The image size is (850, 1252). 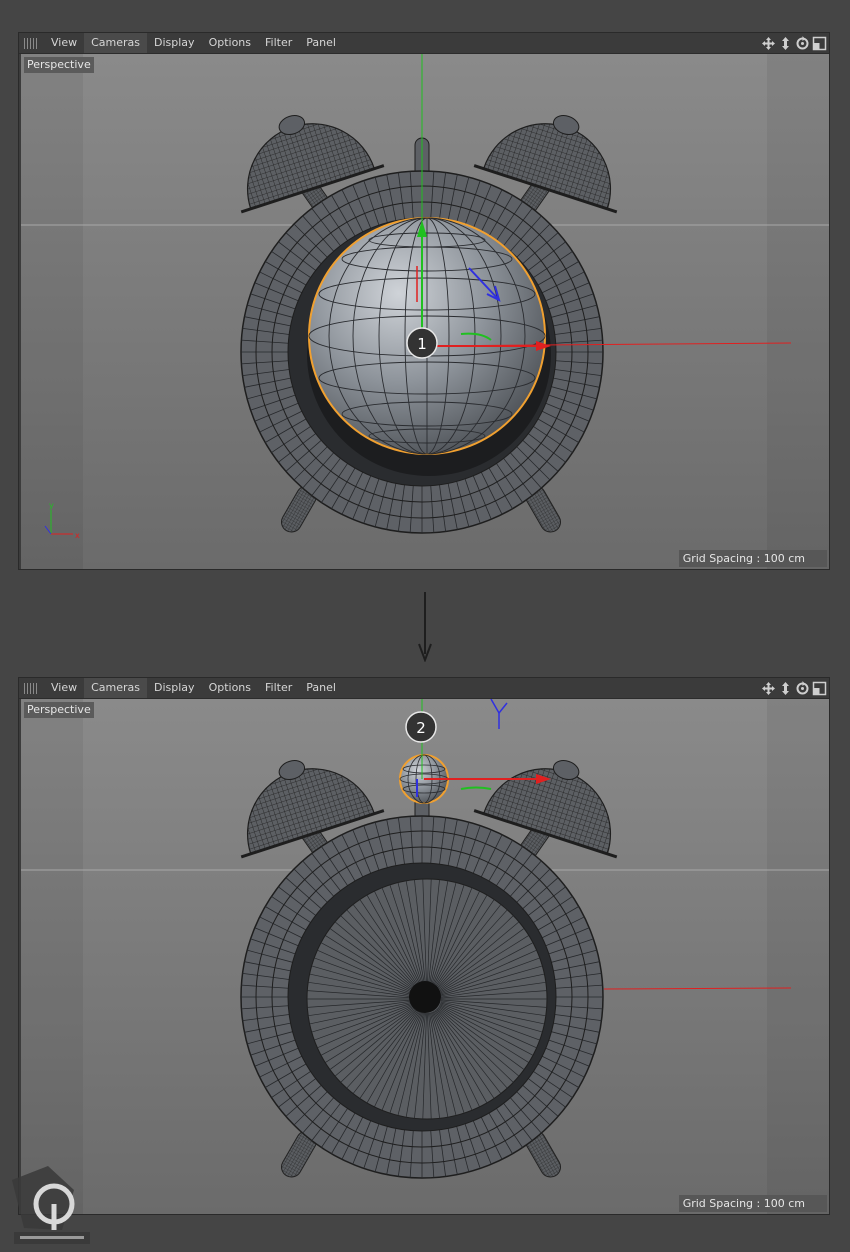 I want to click on watermark-logo, so click(x=48, y=1204).